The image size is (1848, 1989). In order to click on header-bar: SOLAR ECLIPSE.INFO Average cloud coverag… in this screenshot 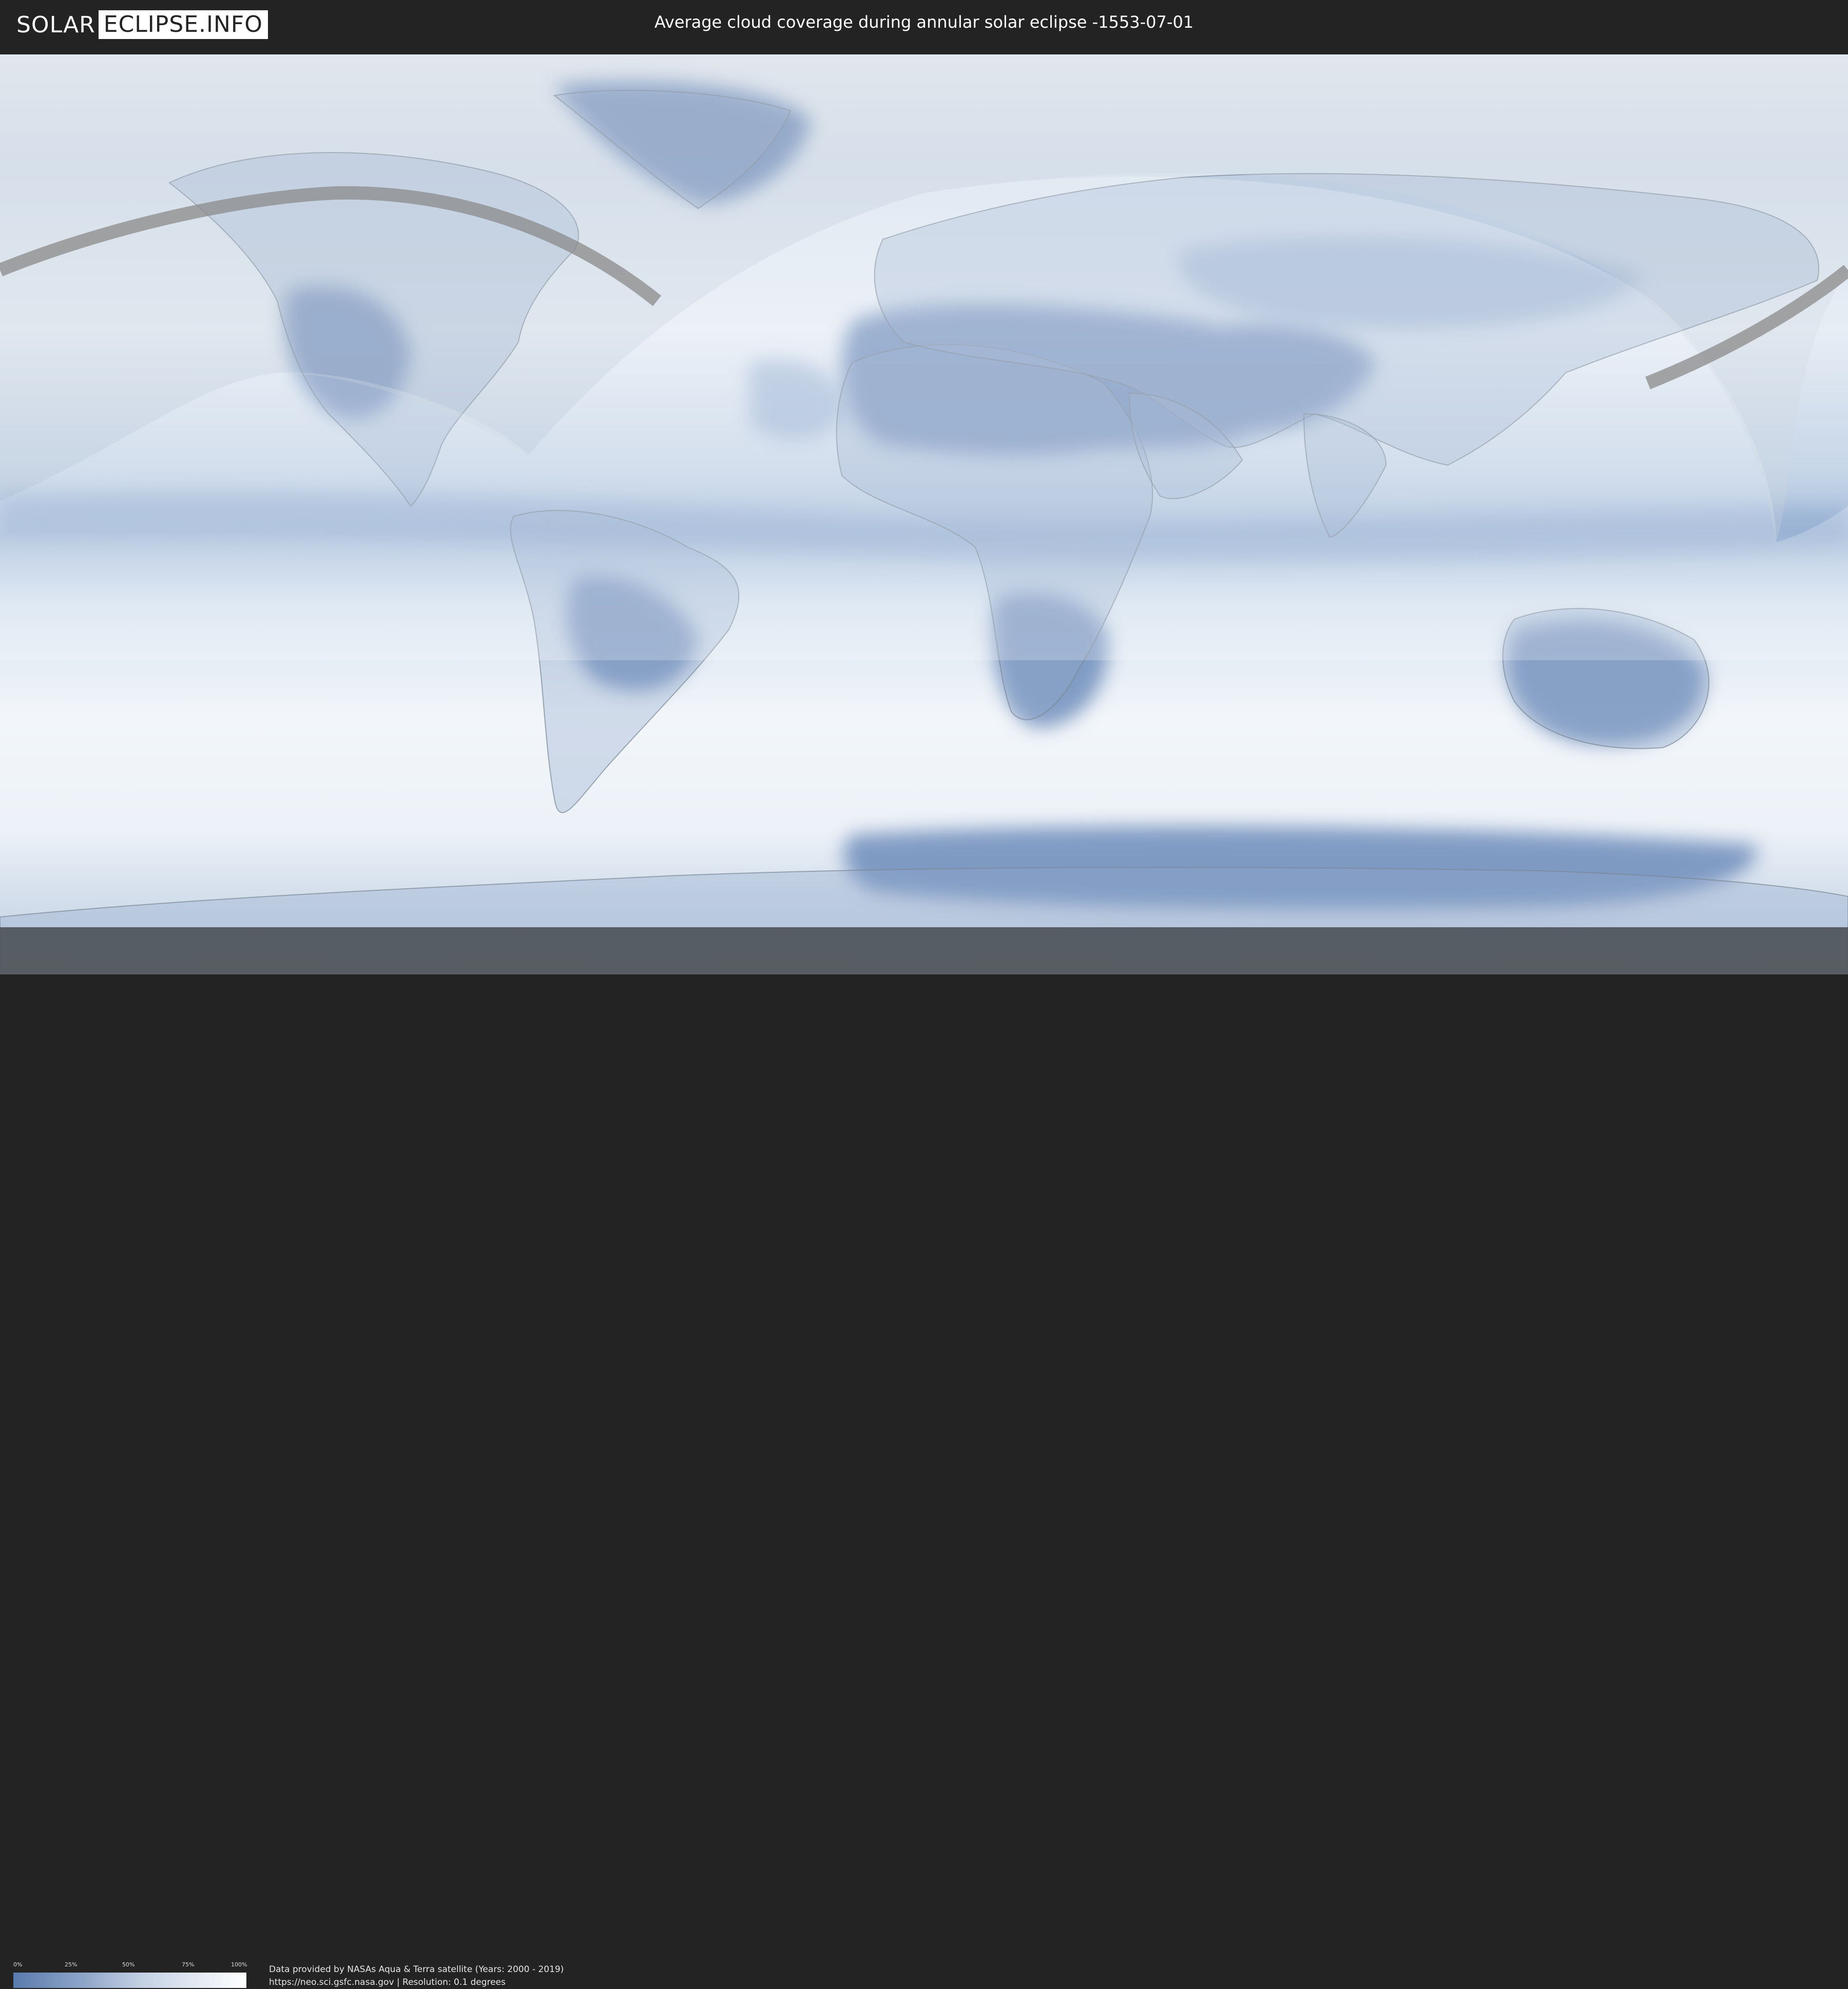, I will do `click(924, 25)`.